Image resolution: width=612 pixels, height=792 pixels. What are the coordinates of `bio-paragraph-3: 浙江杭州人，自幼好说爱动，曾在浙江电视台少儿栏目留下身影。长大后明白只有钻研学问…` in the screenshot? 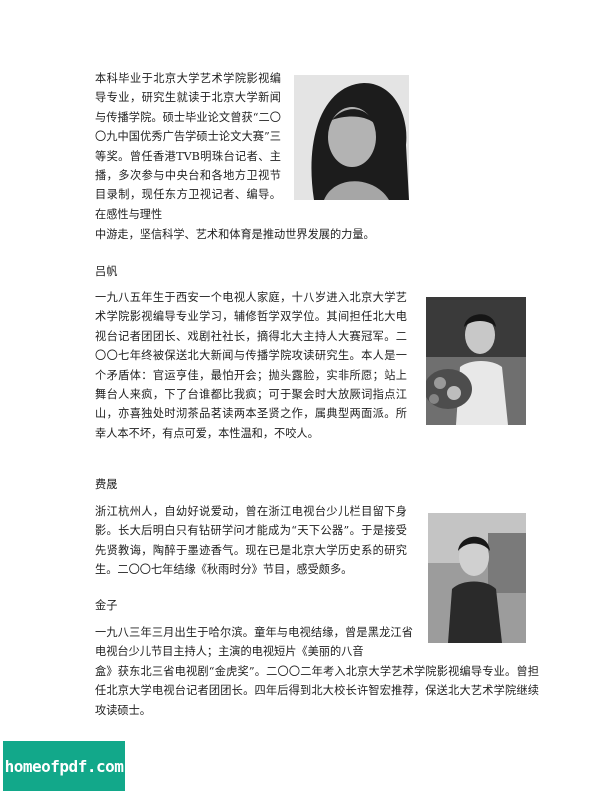 It's located at (251, 541).